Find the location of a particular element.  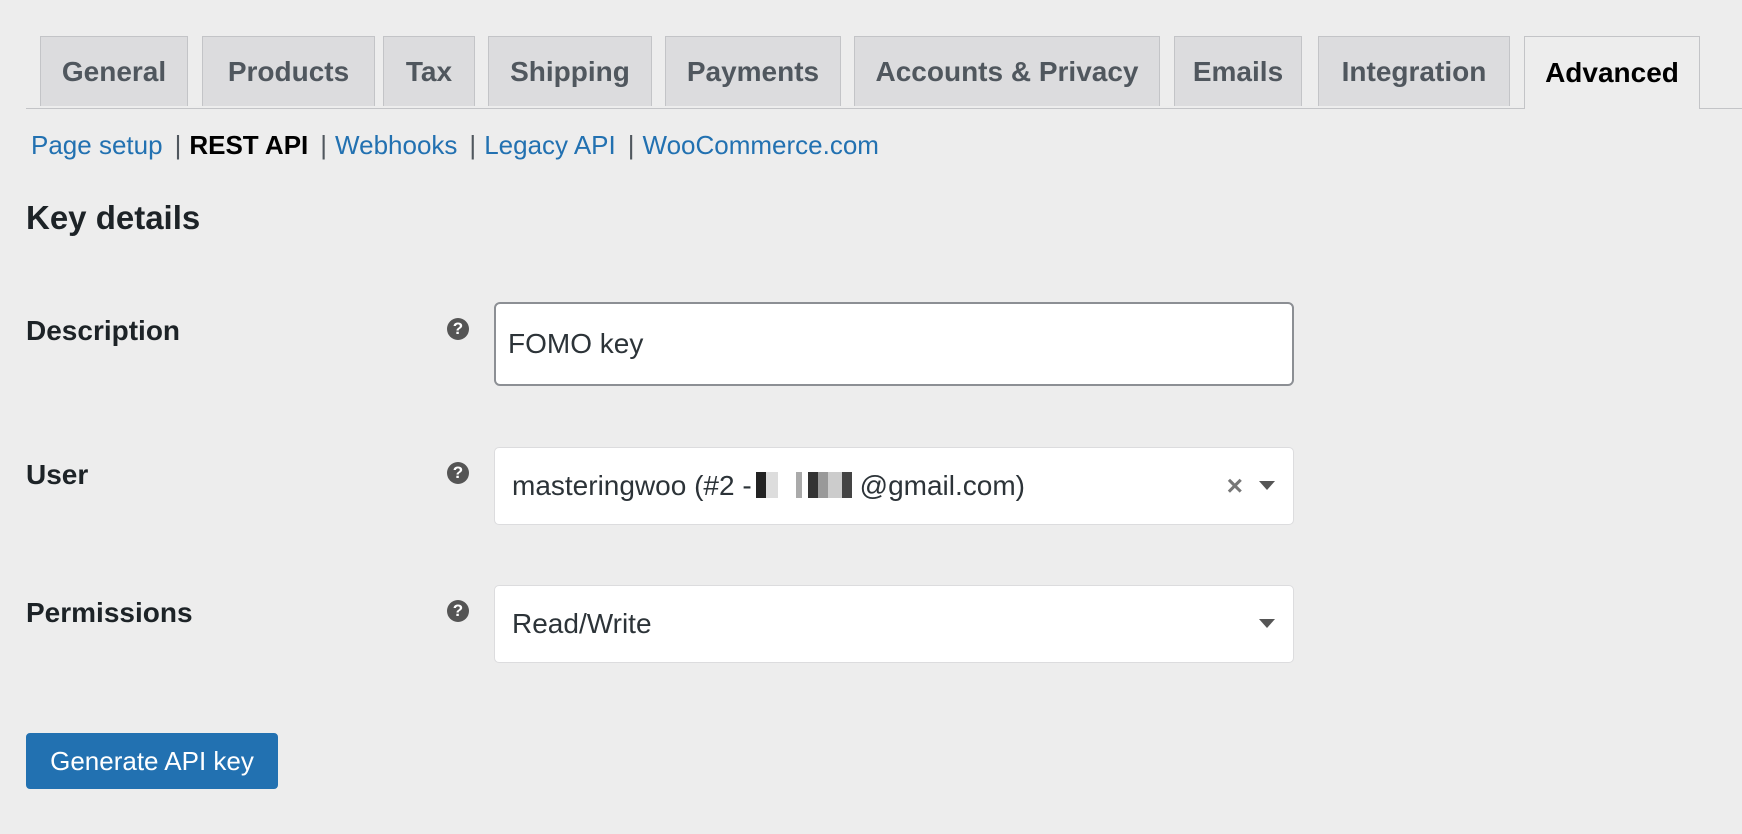

permissions-label: Permissions is located at coordinates (109, 612).